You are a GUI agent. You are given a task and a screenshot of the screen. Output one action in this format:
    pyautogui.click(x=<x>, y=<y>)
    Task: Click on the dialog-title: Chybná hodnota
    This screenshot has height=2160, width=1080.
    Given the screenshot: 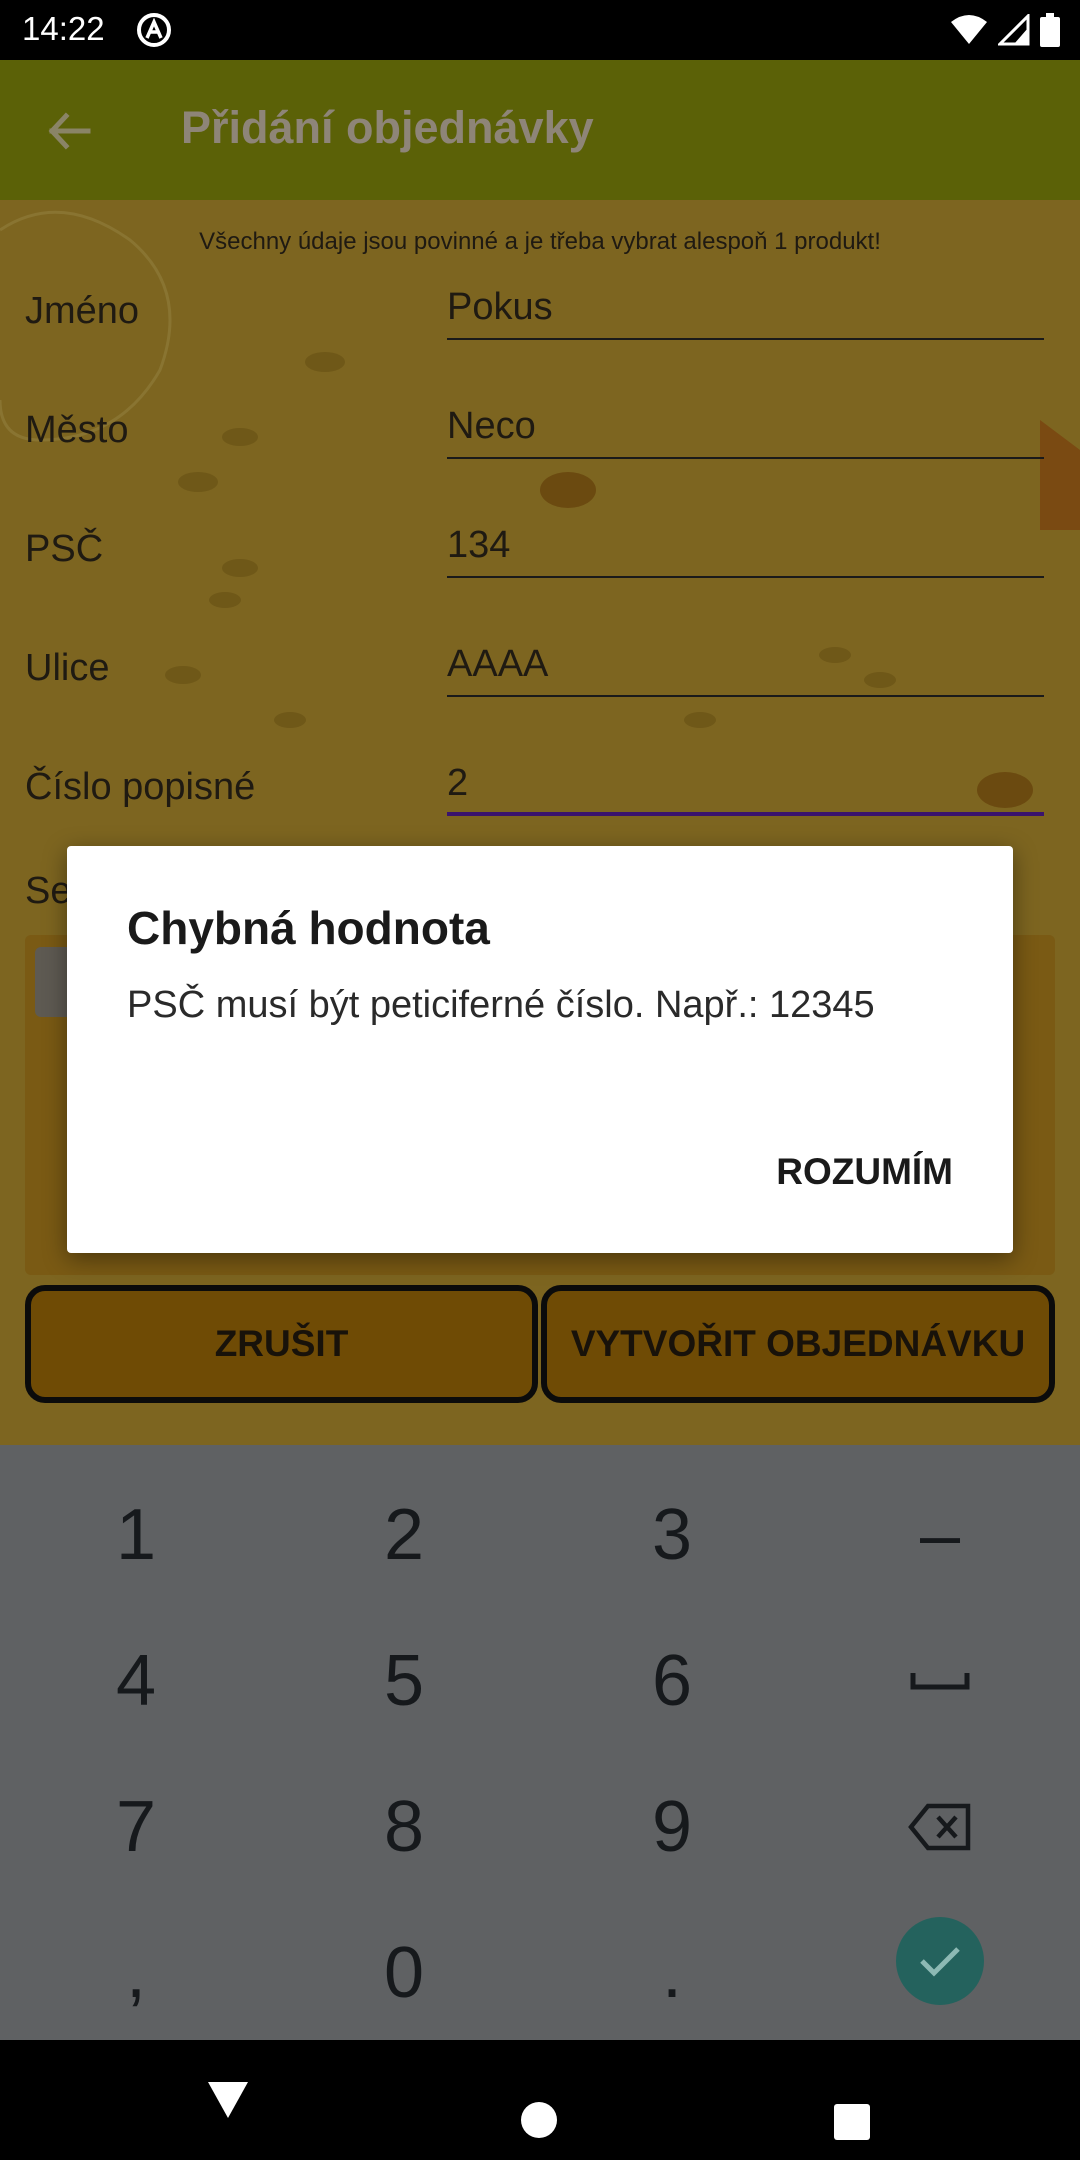 What is the action you would take?
    pyautogui.click(x=308, y=928)
    